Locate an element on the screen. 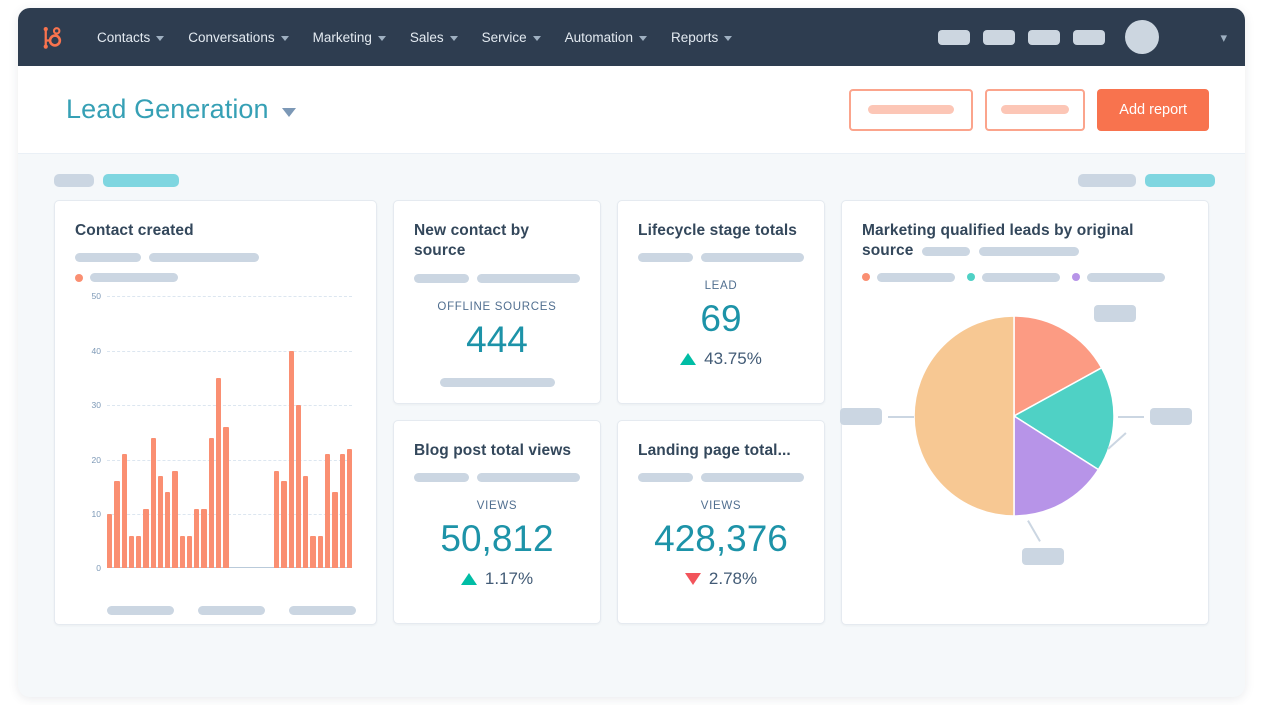 This screenshot has width=1263, height=705. nav-item-sales: Sales is located at coordinates (434, 37).